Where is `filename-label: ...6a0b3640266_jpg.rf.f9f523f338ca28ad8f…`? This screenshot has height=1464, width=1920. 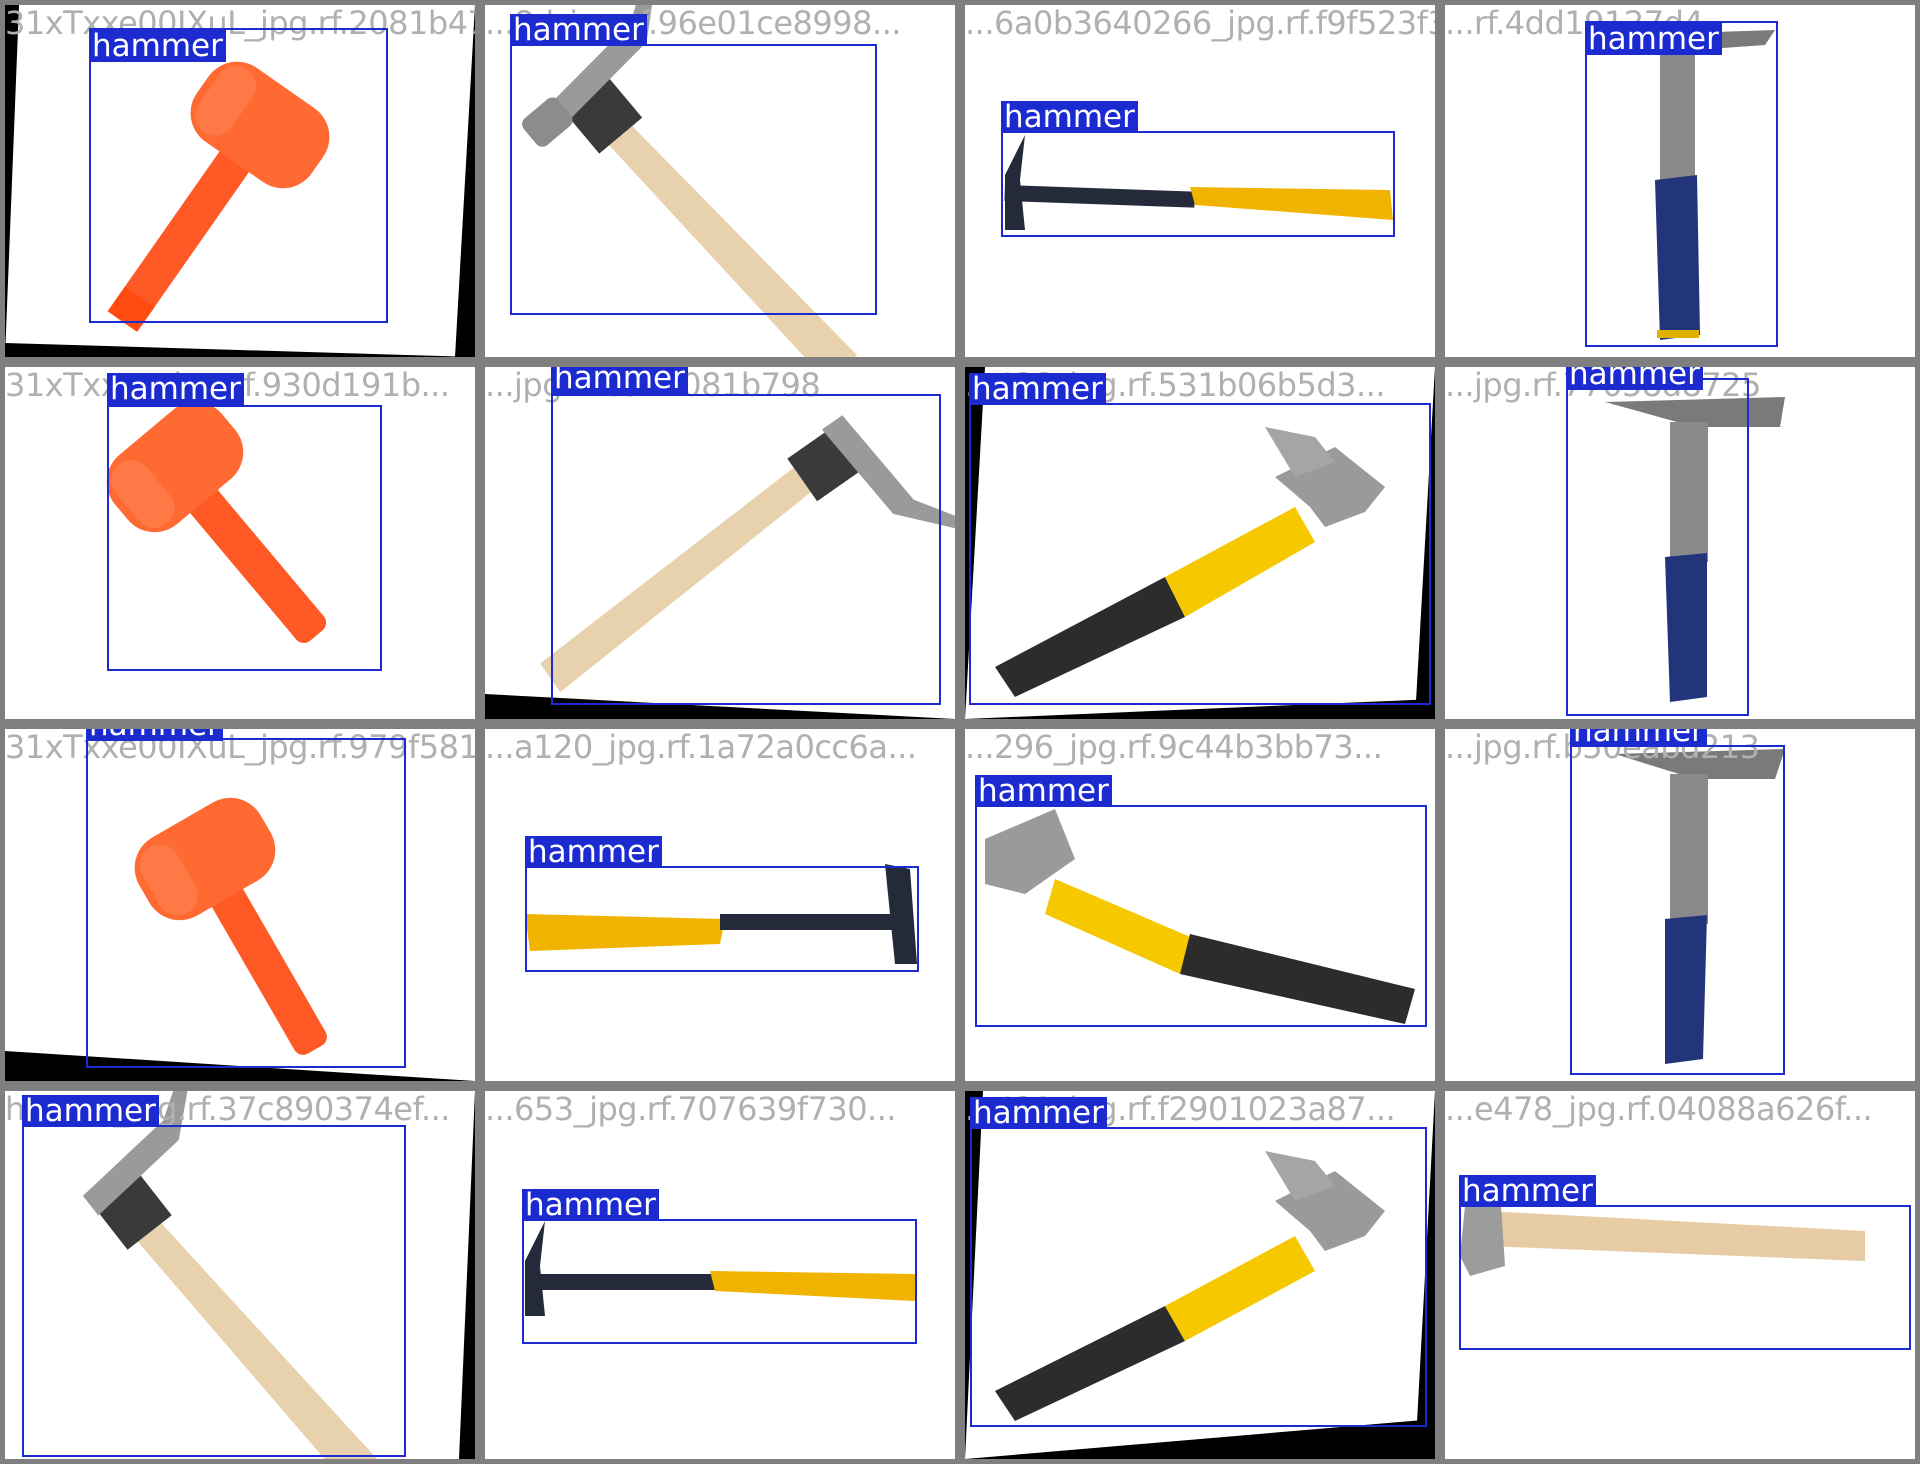 filename-label: ...6a0b3640266_jpg.rf.f9f523f338ca28ad8f… is located at coordinates (1200, 23).